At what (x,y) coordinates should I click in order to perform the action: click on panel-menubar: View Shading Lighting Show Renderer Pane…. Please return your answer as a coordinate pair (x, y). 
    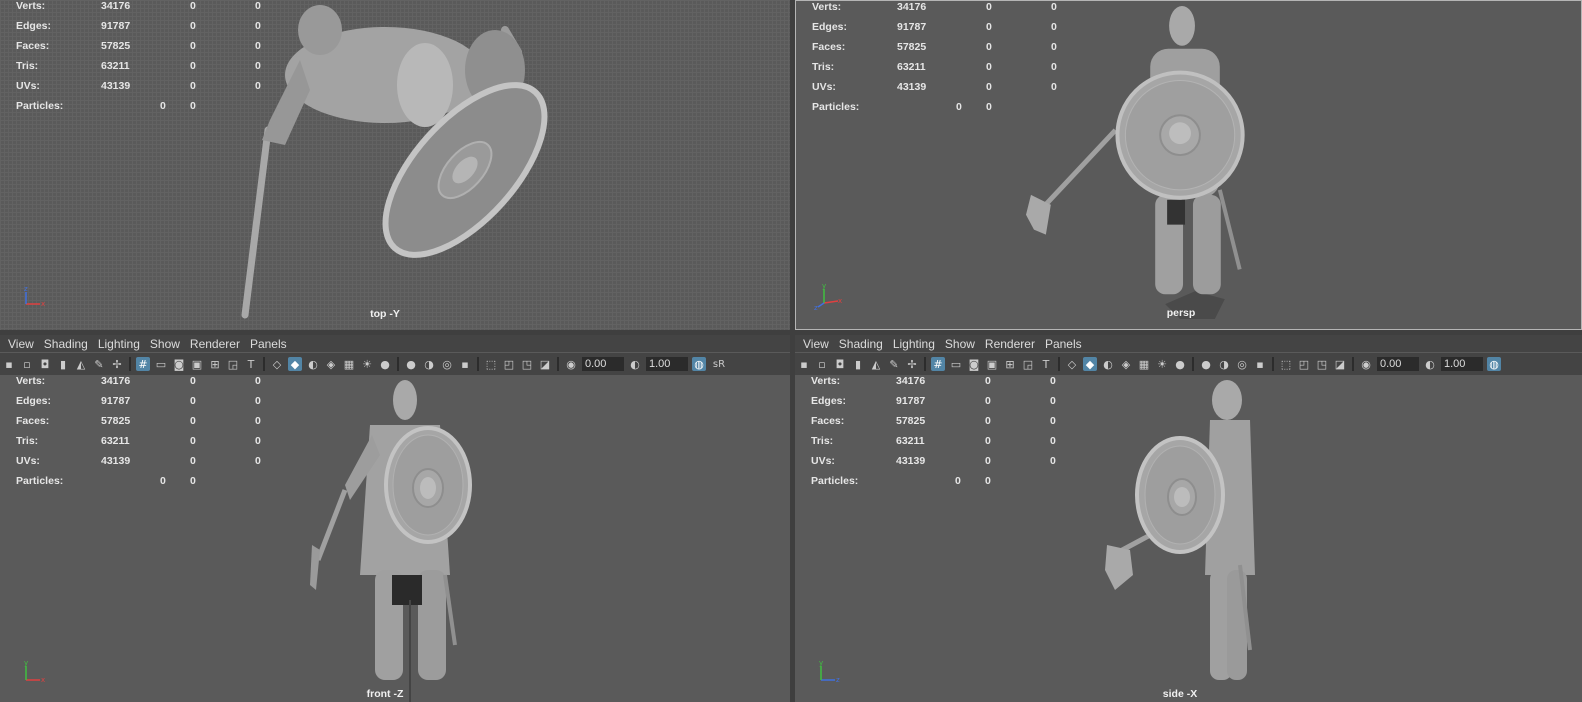
    Looking at the image, I should click on (395, 343).